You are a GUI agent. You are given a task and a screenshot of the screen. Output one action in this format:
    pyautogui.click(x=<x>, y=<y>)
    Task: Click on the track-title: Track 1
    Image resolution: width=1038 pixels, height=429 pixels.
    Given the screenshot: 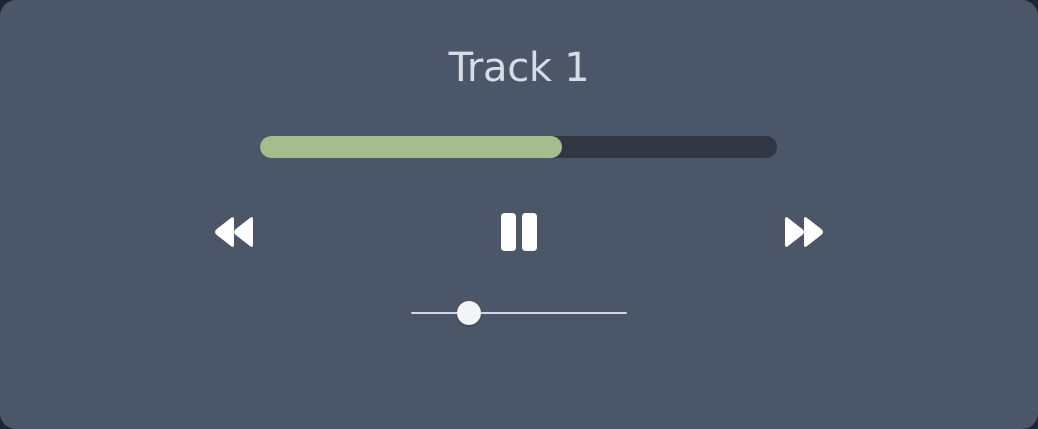 What is the action you would take?
    pyautogui.click(x=519, y=68)
    